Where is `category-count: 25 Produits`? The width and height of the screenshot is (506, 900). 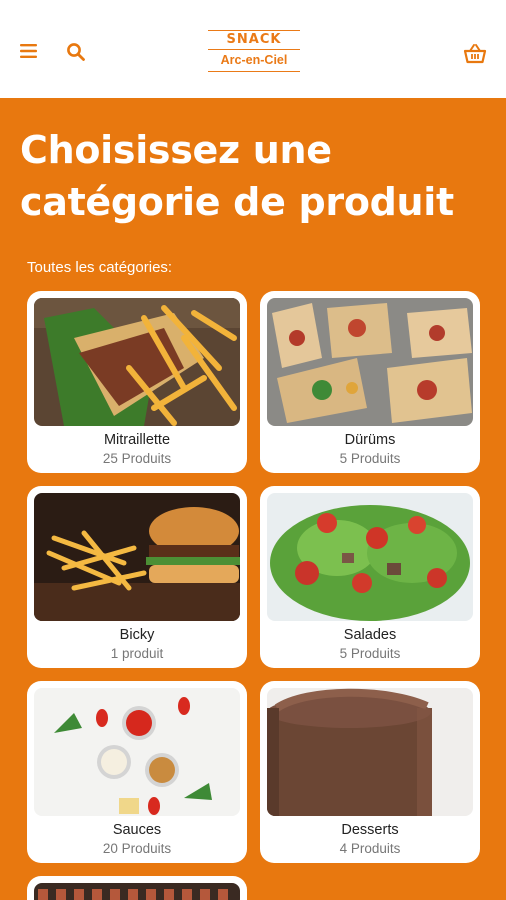
category-count: 25 Produits is located at coordinates (137, 458).